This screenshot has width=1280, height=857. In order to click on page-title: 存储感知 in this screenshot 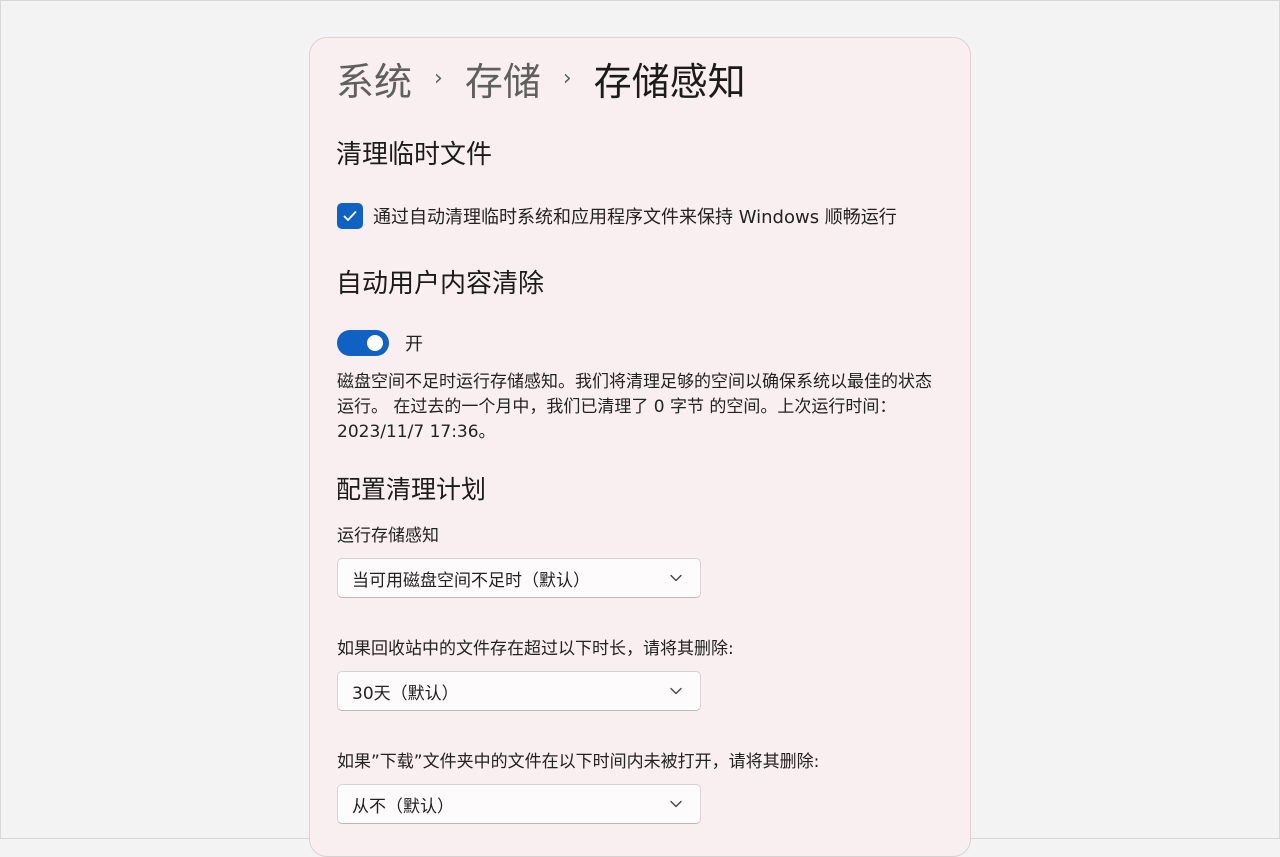, I will do `click(669, 82)`.